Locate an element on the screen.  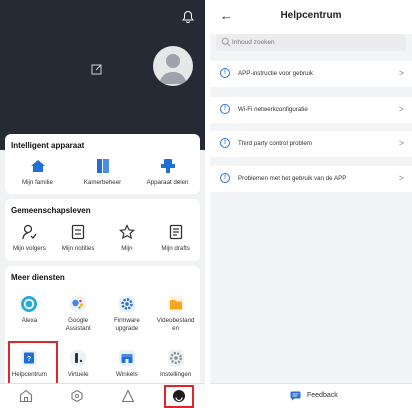
settings-icon is located at coordinates (176, 358).